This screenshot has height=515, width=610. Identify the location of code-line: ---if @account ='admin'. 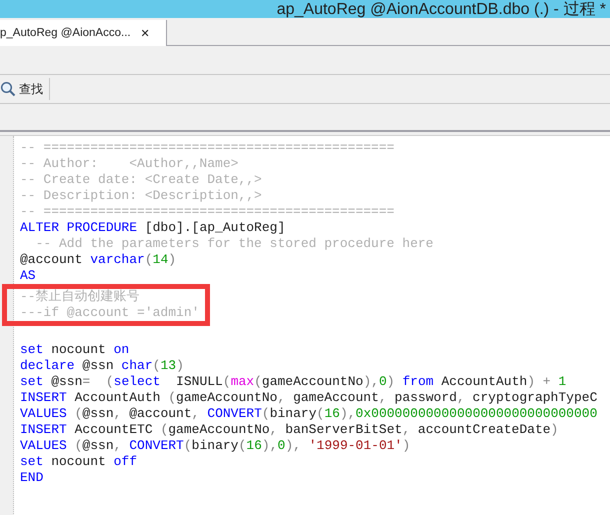
(110, 313).